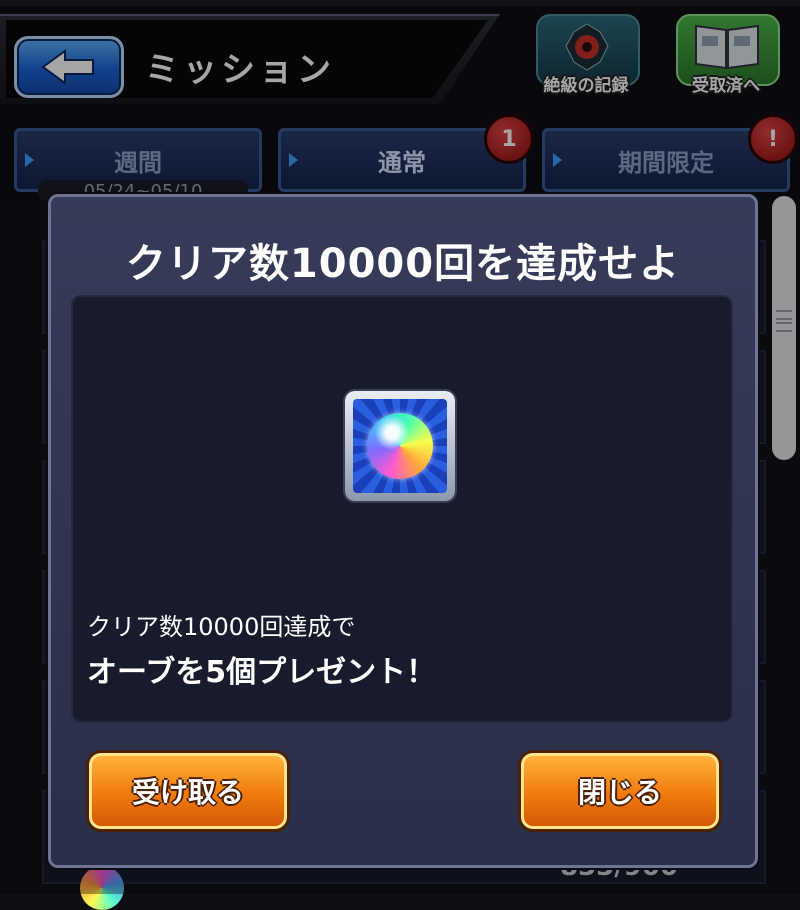 The width and height of the screenshot is (800, 910). I want to click on reward-item-frame, so click(400, 446).